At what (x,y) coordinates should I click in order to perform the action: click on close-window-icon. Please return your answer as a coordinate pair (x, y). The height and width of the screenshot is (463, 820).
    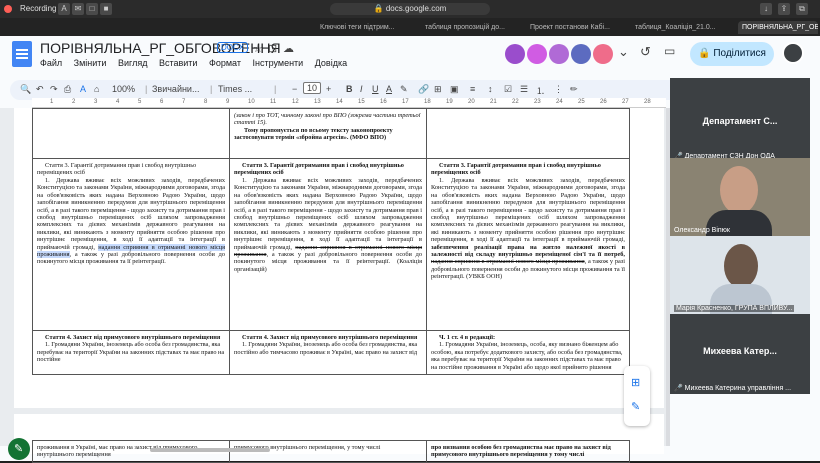
    Looking at the image, I should click on (8, 9).